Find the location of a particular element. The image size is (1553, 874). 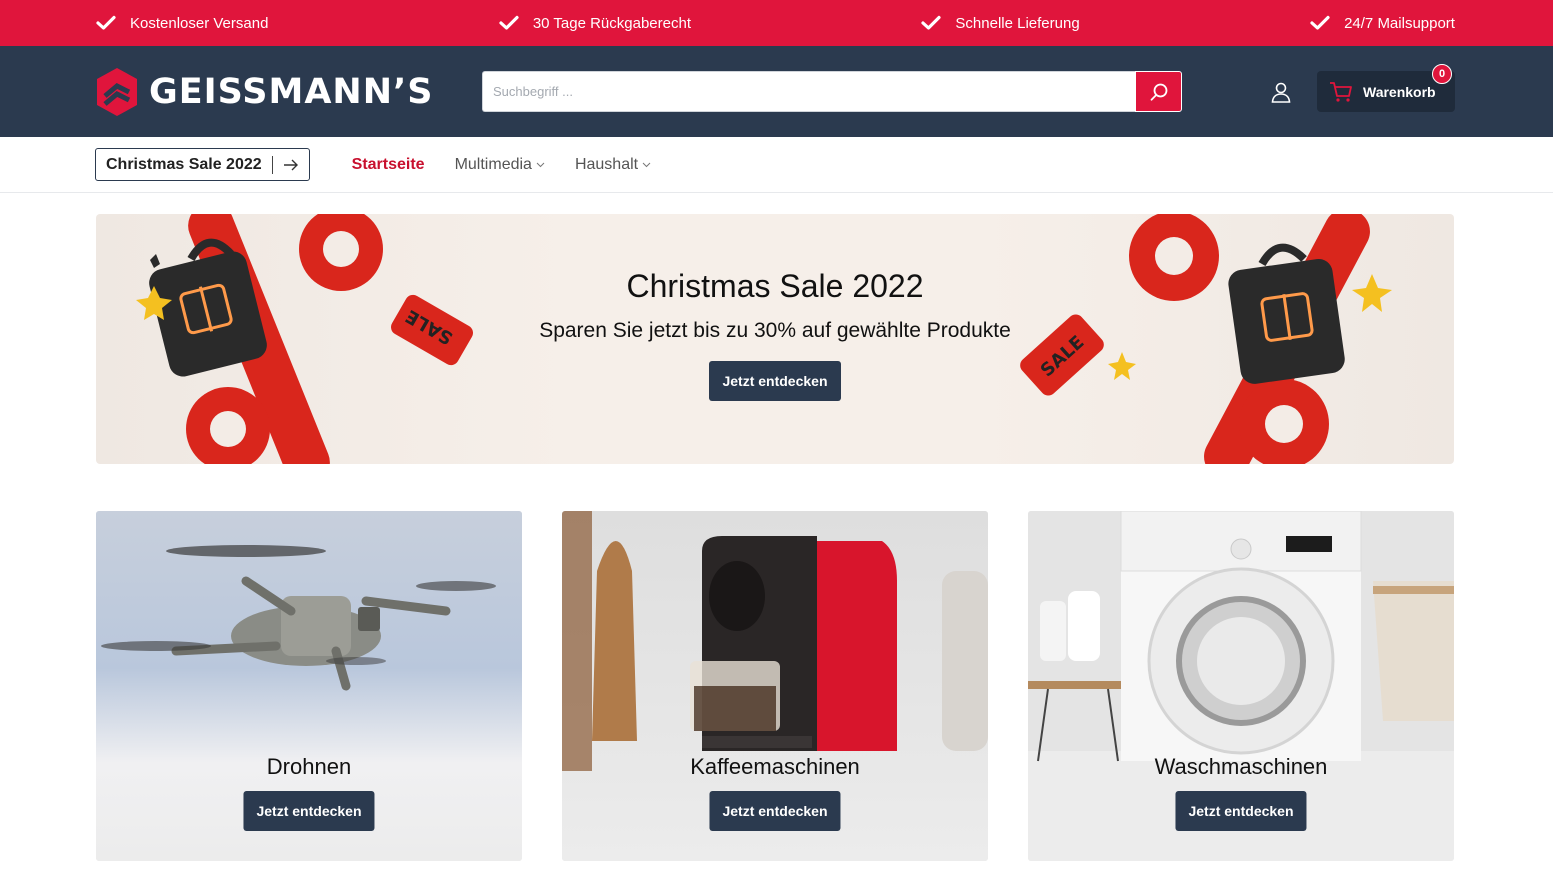

usp-label: Schnelle Lieferung is located at coordinates (1017, 23).